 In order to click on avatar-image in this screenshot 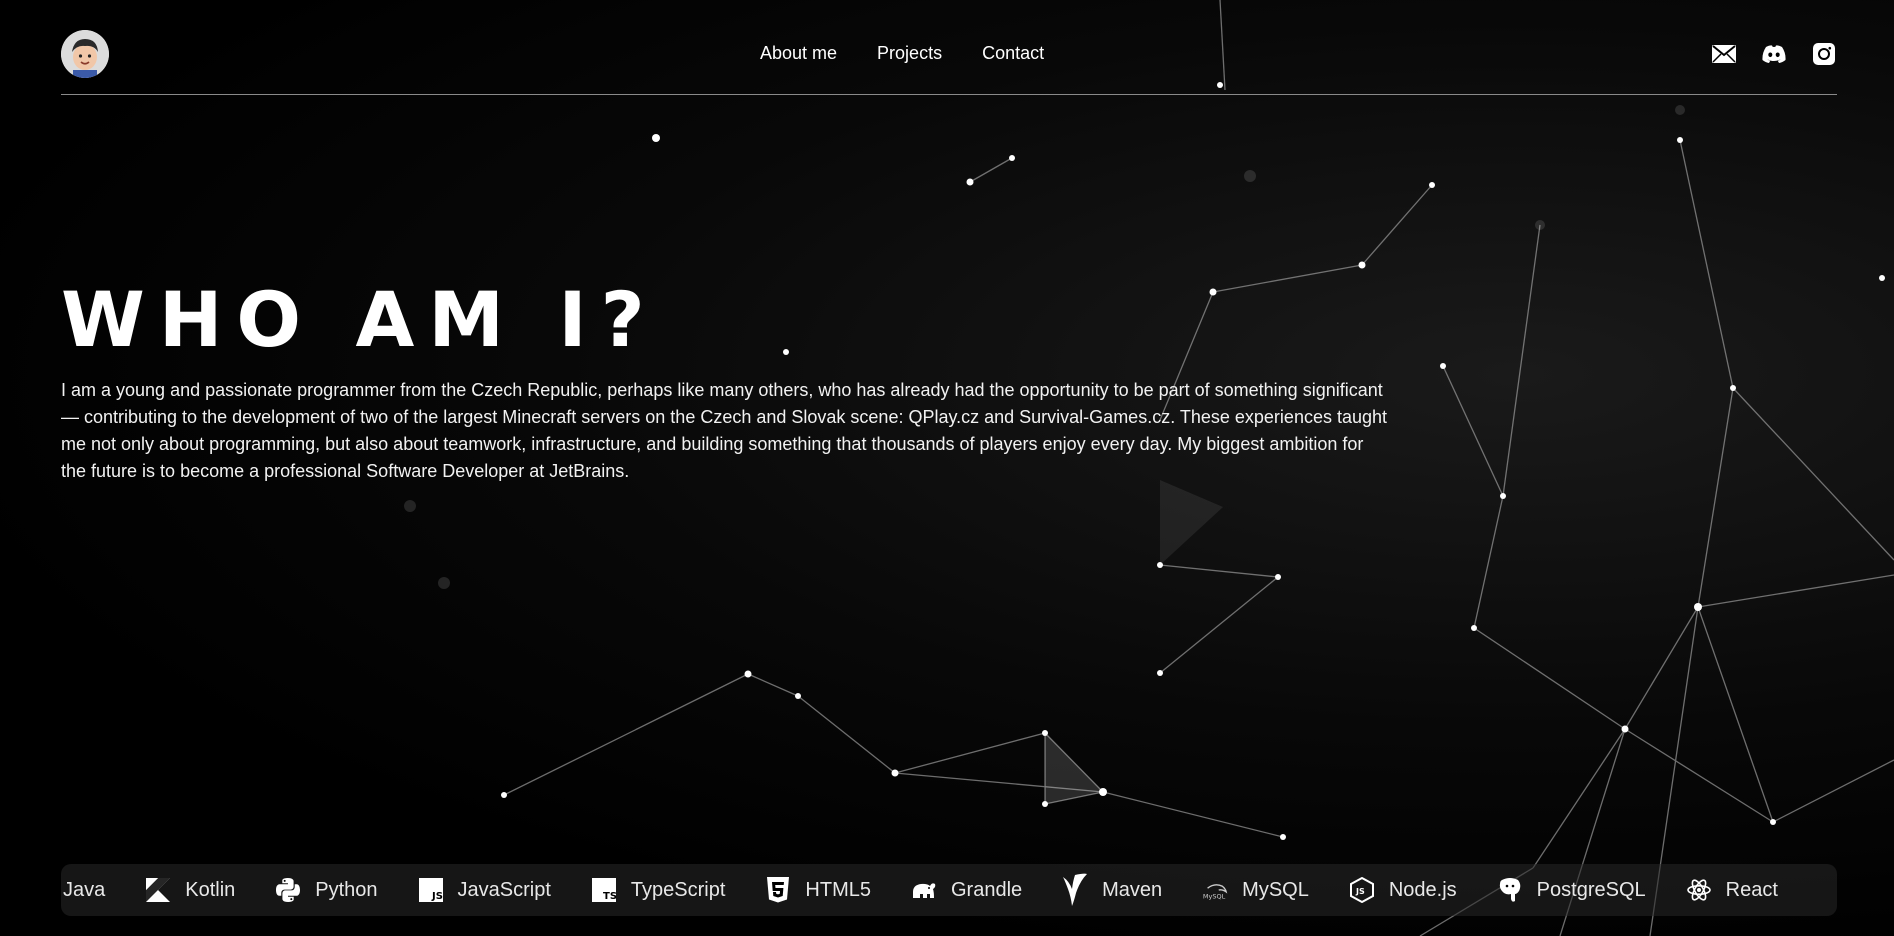, I will do `click(85, 54)`.